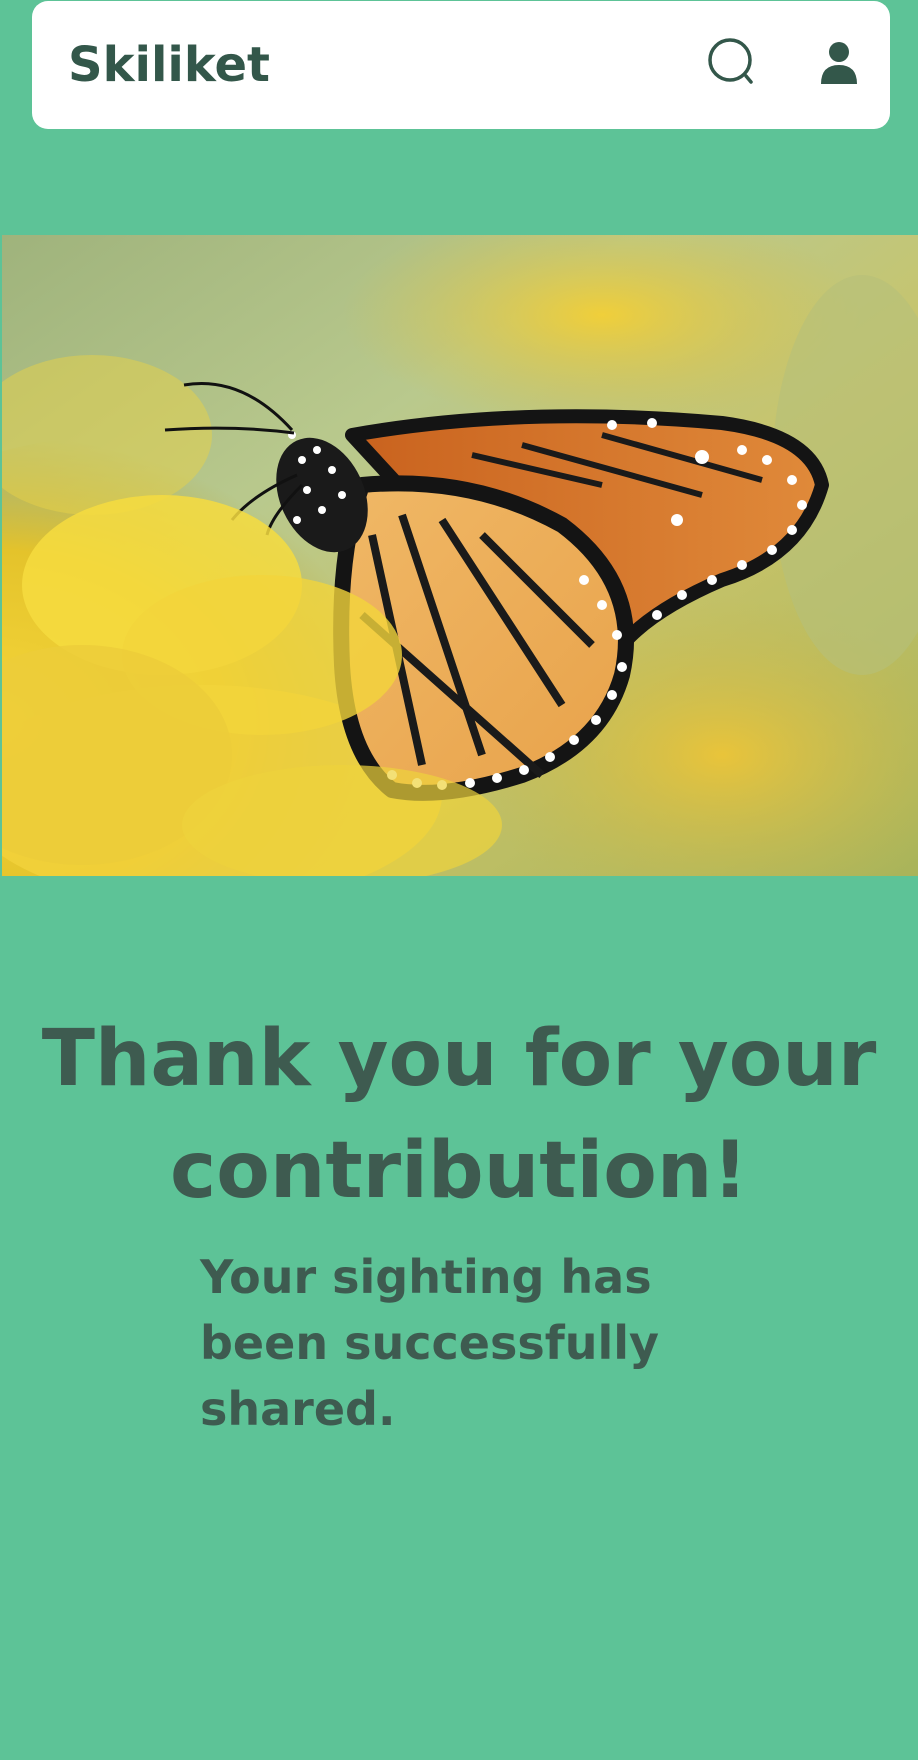 Image resolution: width=918 pixels, height=1760 pixels. What do you see at coordinates (461, 65) in the screenshot?
I see `top-app-bar: Skiliket` at bounding box center [461, 65].